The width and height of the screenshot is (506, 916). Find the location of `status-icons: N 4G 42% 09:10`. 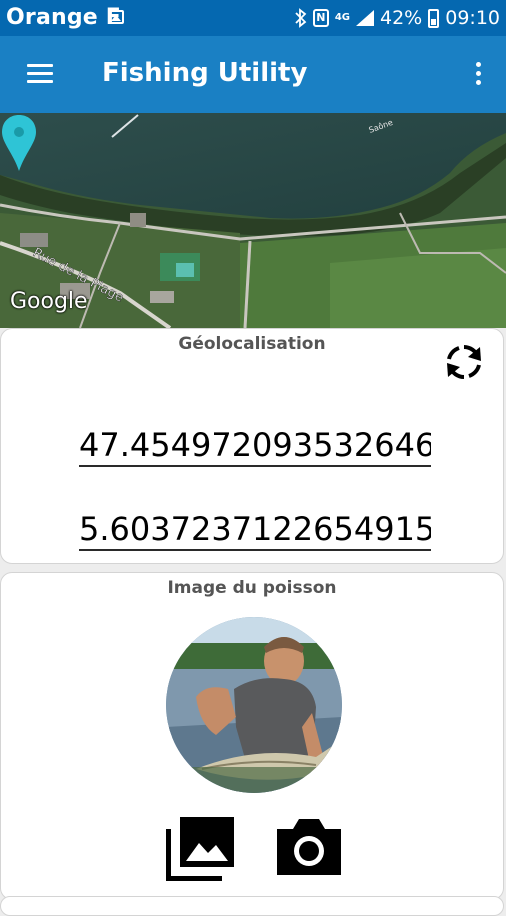

status-icons: N 4G 42% 09:10 is located at coordinates (397, 18).